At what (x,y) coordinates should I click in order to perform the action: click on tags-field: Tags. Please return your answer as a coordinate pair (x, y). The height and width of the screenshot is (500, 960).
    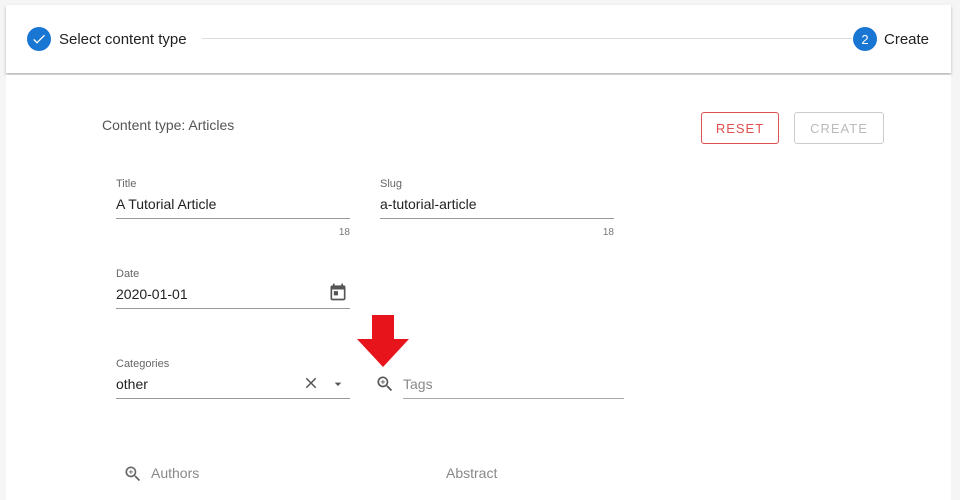
    Looking at the image, I should click on (513, 378).